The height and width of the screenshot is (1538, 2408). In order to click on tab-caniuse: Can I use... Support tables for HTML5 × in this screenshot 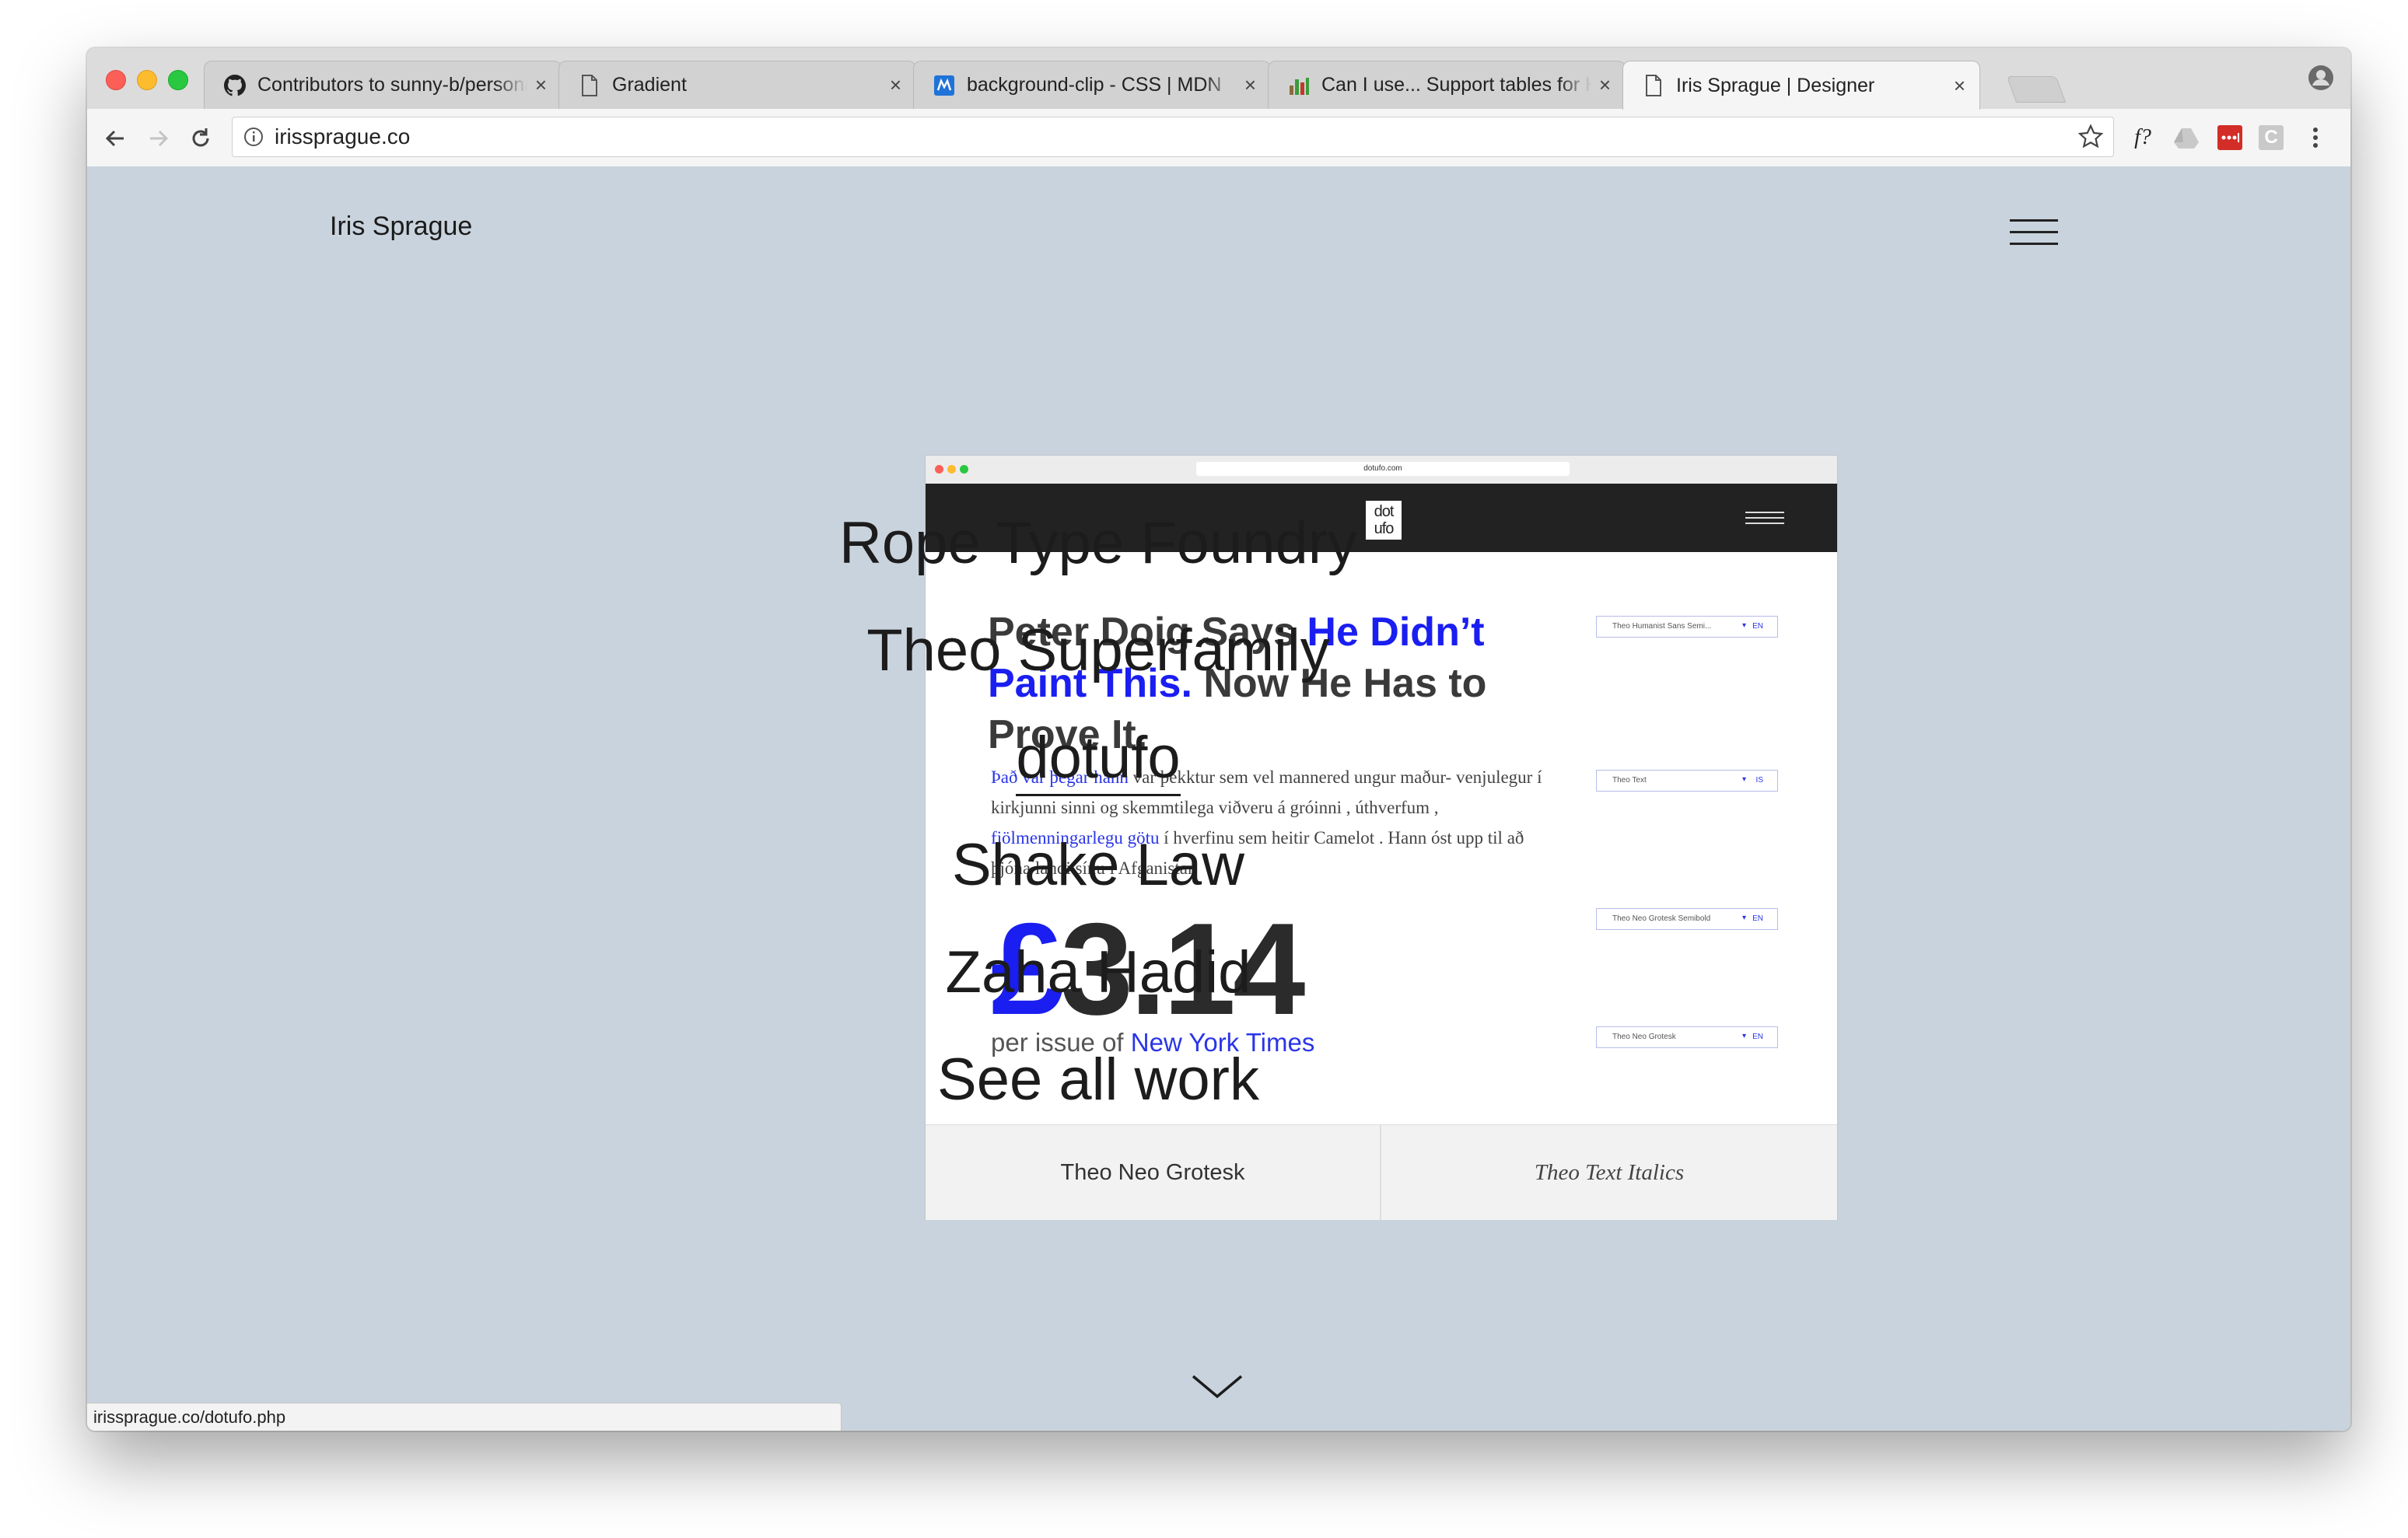, I will do `click(1447, 85)`.